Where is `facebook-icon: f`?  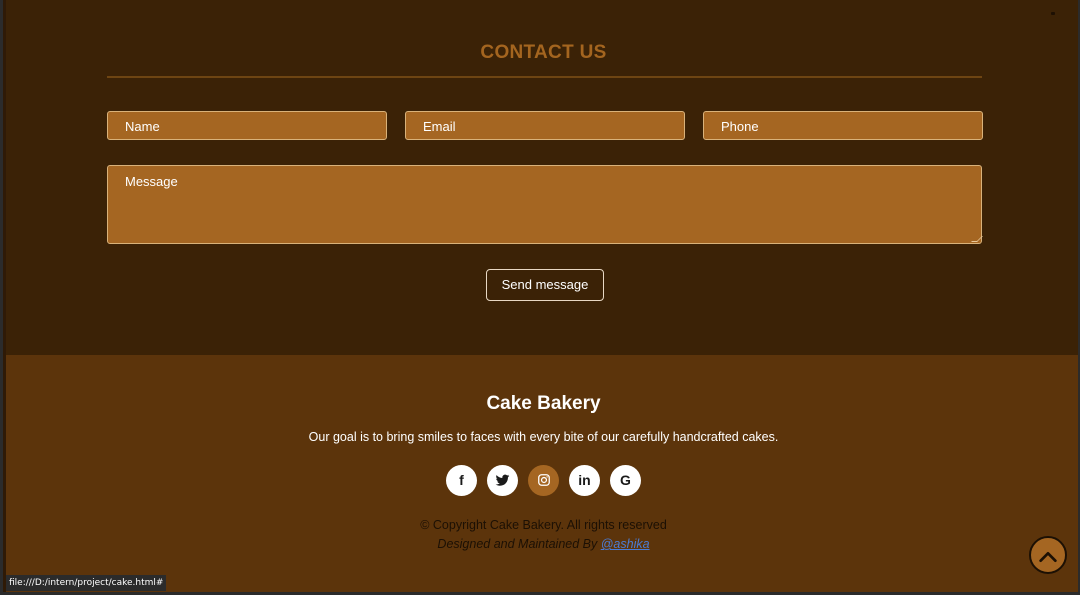 facebook-icon: f is located at coordinates (461, 480).